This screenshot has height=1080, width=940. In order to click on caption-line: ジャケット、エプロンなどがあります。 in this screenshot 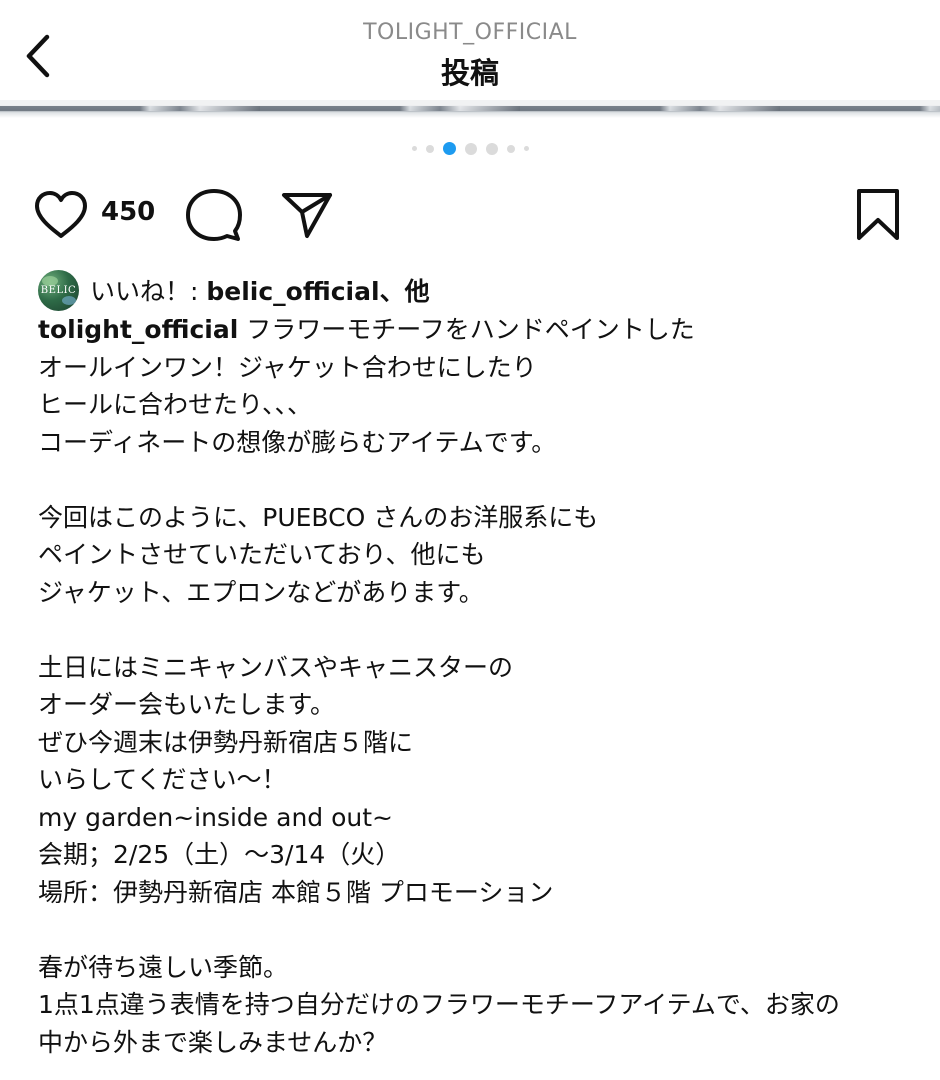, I will do `click(261, 592)`.